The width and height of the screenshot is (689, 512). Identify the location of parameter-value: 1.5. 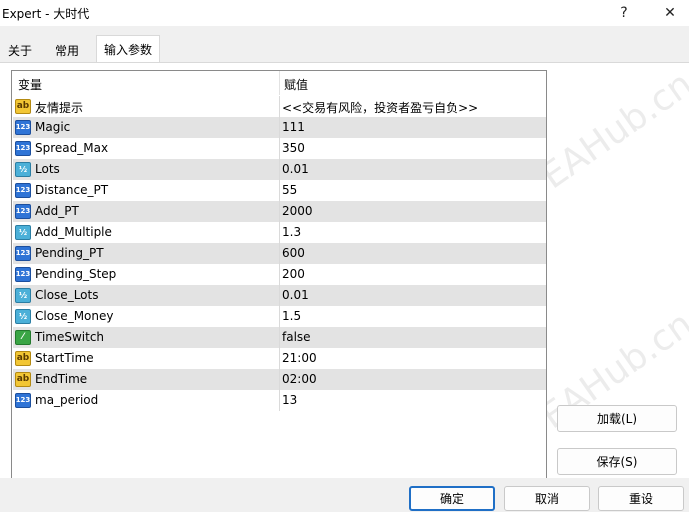
(291, 316).